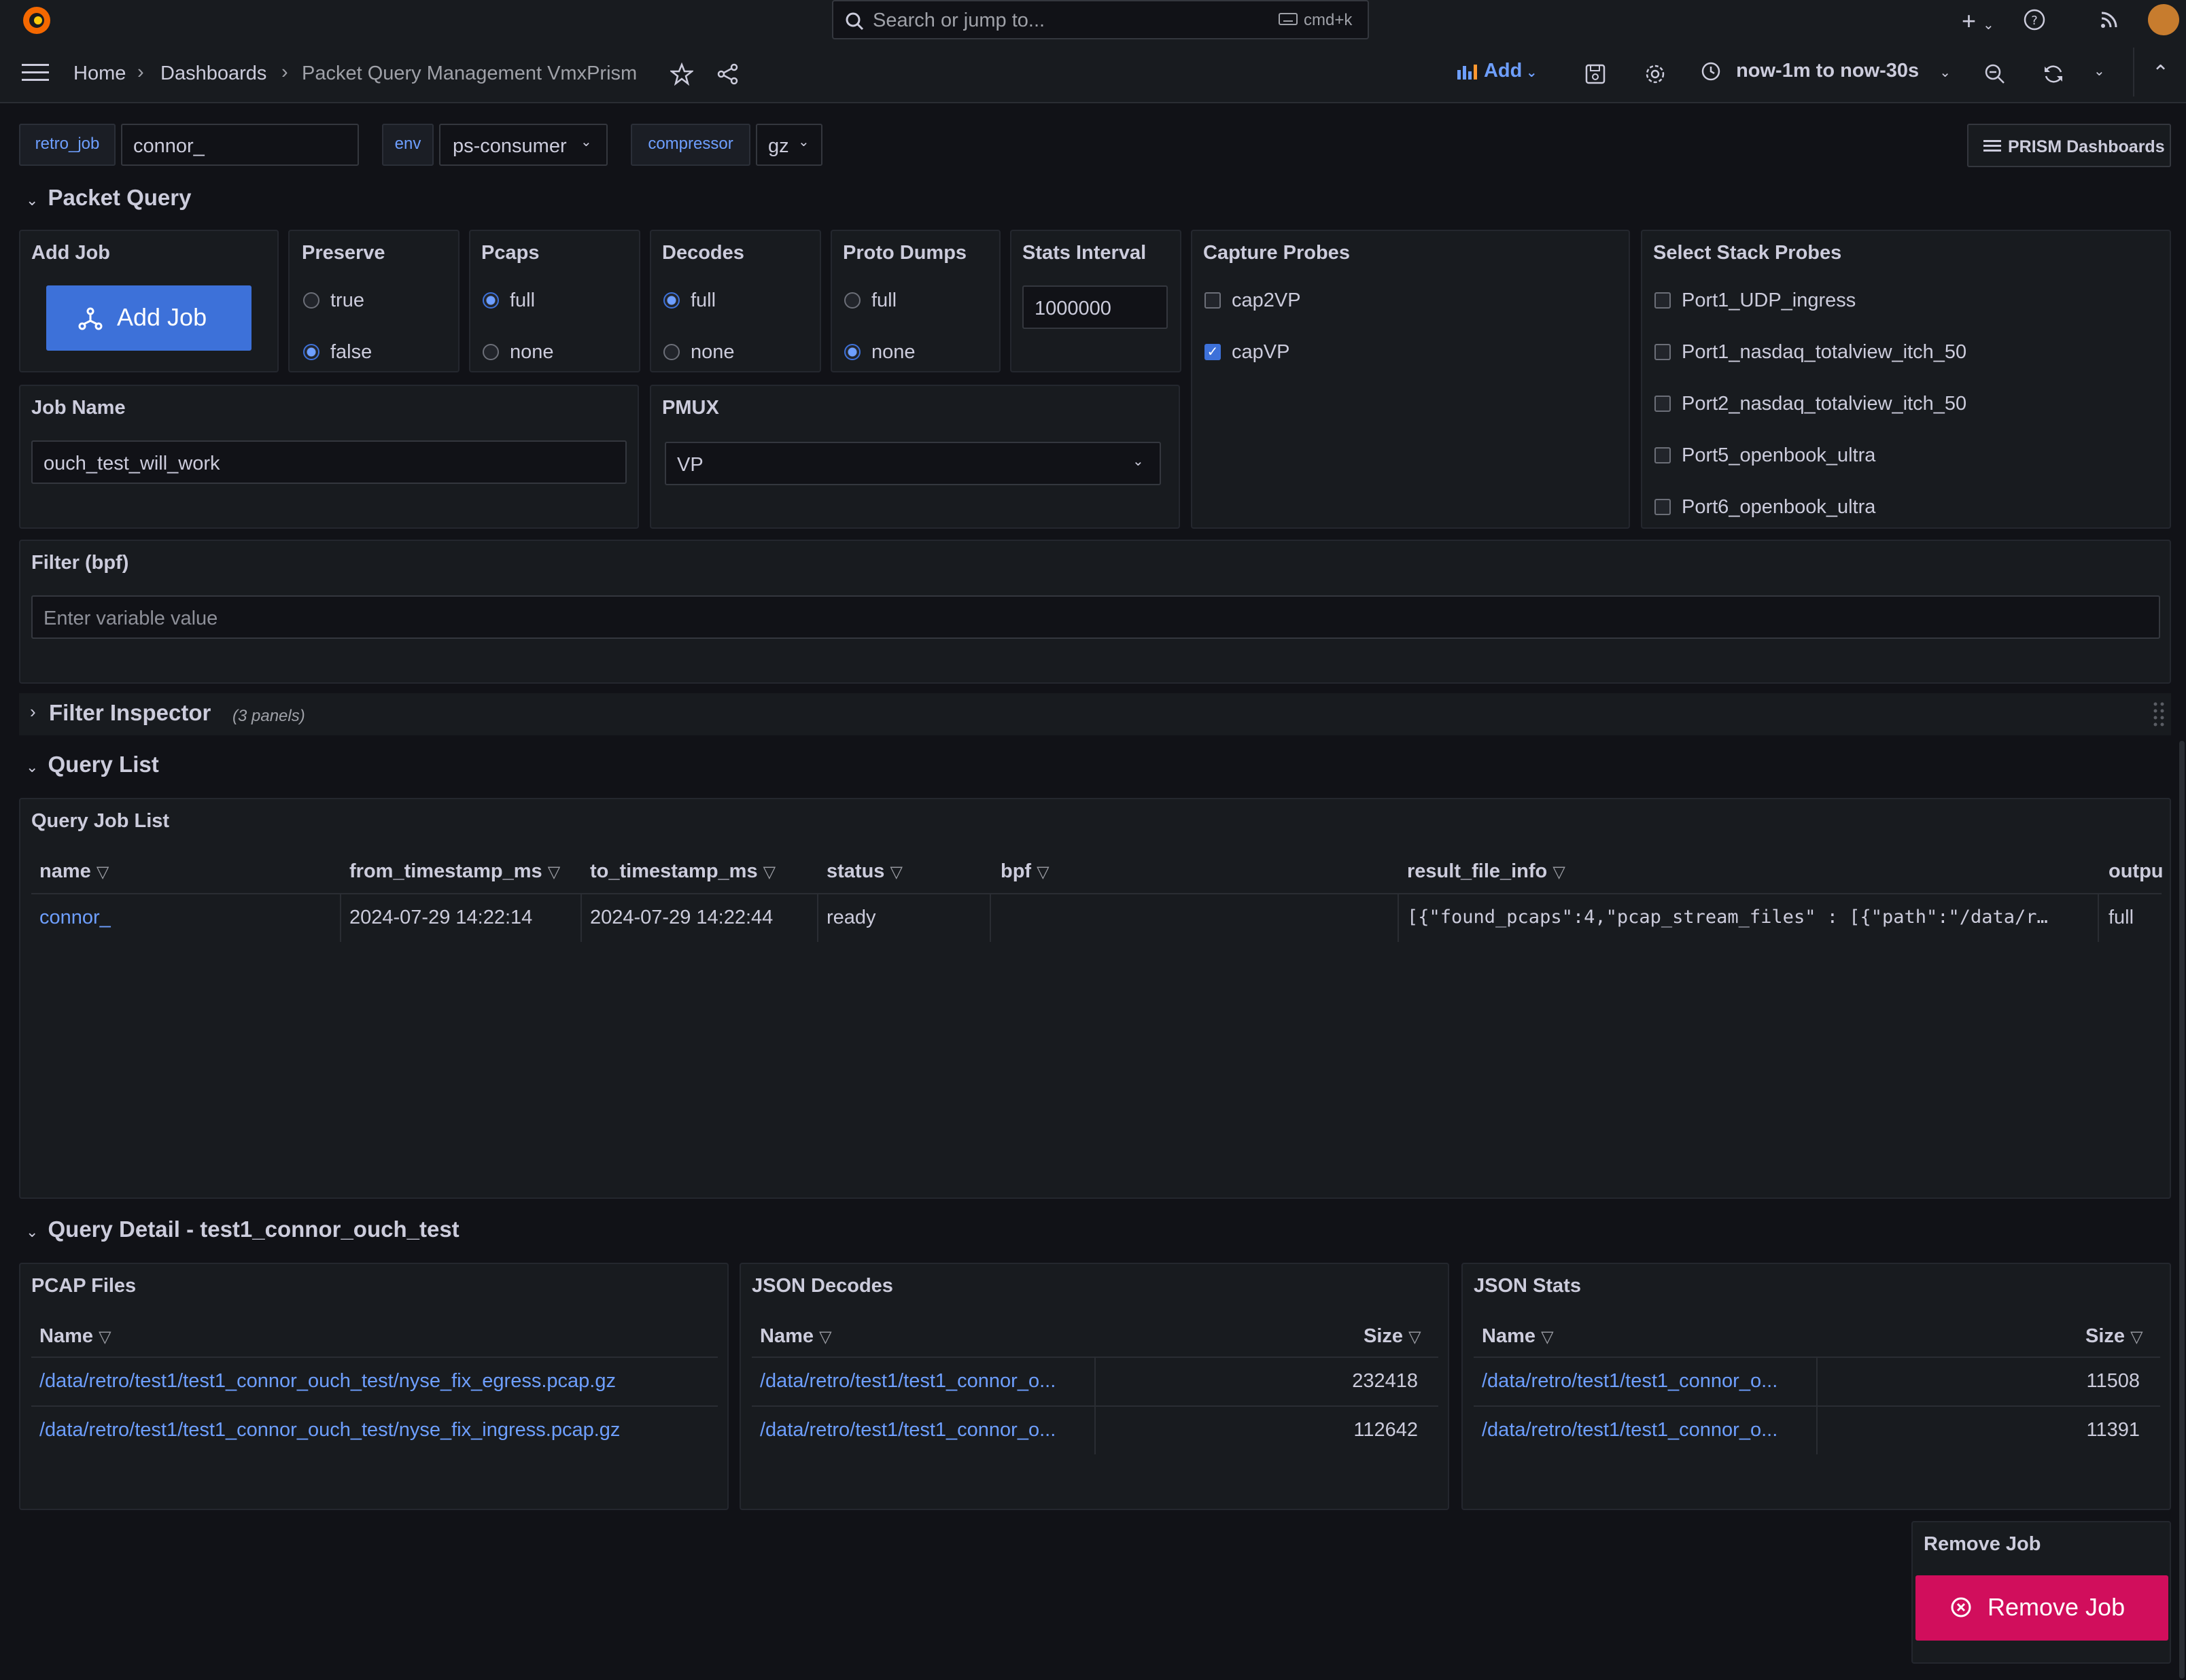  Describe the element at coordinates (441, 918) in the screenshot. I see `cell-from: 2024-07-29 14:22:14` at that location.